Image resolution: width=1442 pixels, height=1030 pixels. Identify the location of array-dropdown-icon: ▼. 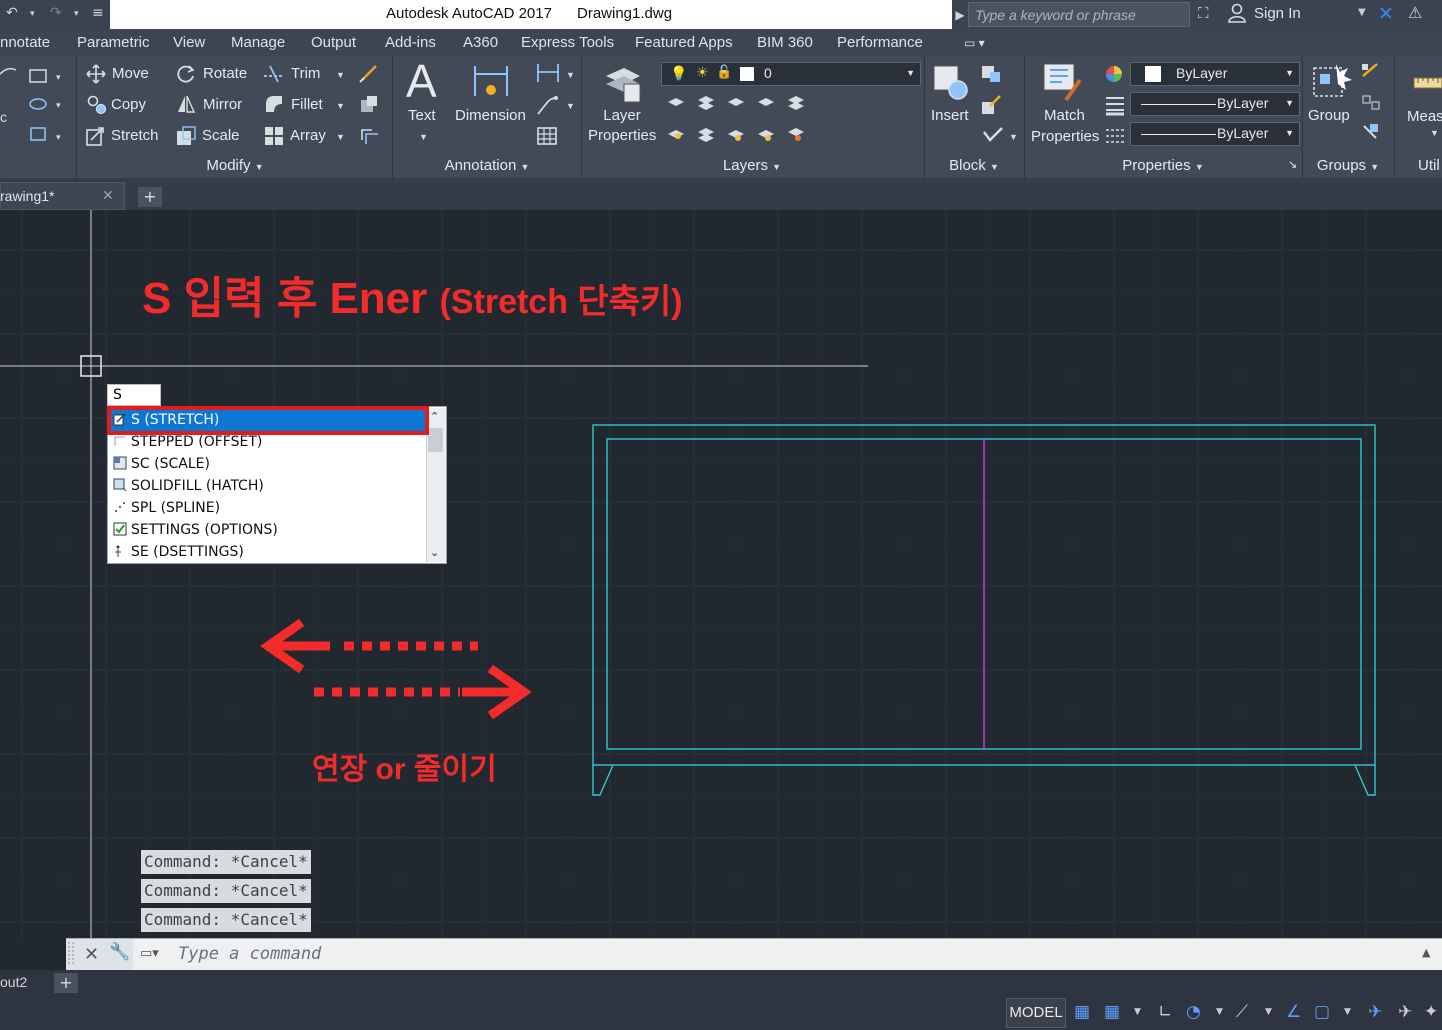
(340, 137).